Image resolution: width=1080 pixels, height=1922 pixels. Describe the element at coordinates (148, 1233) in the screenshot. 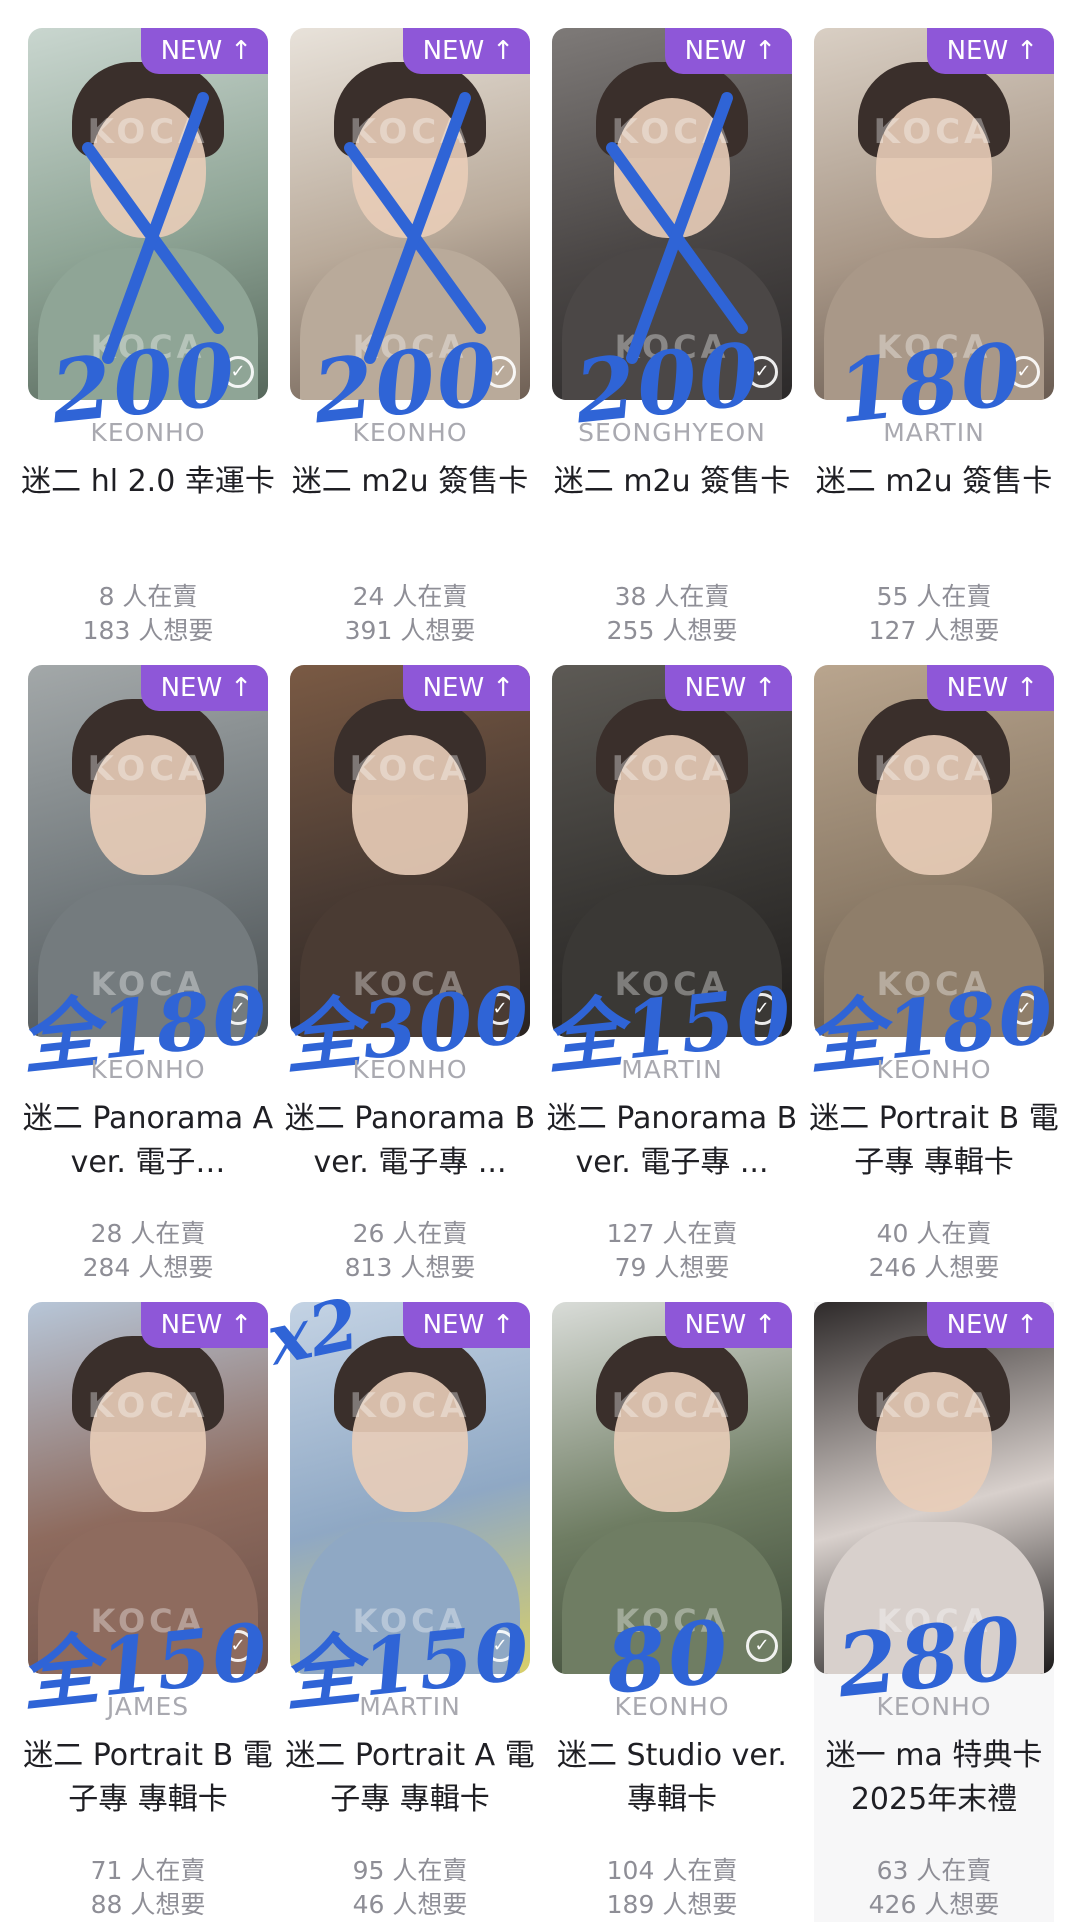

I see `sellers-count: 28 人在賣` at that location.